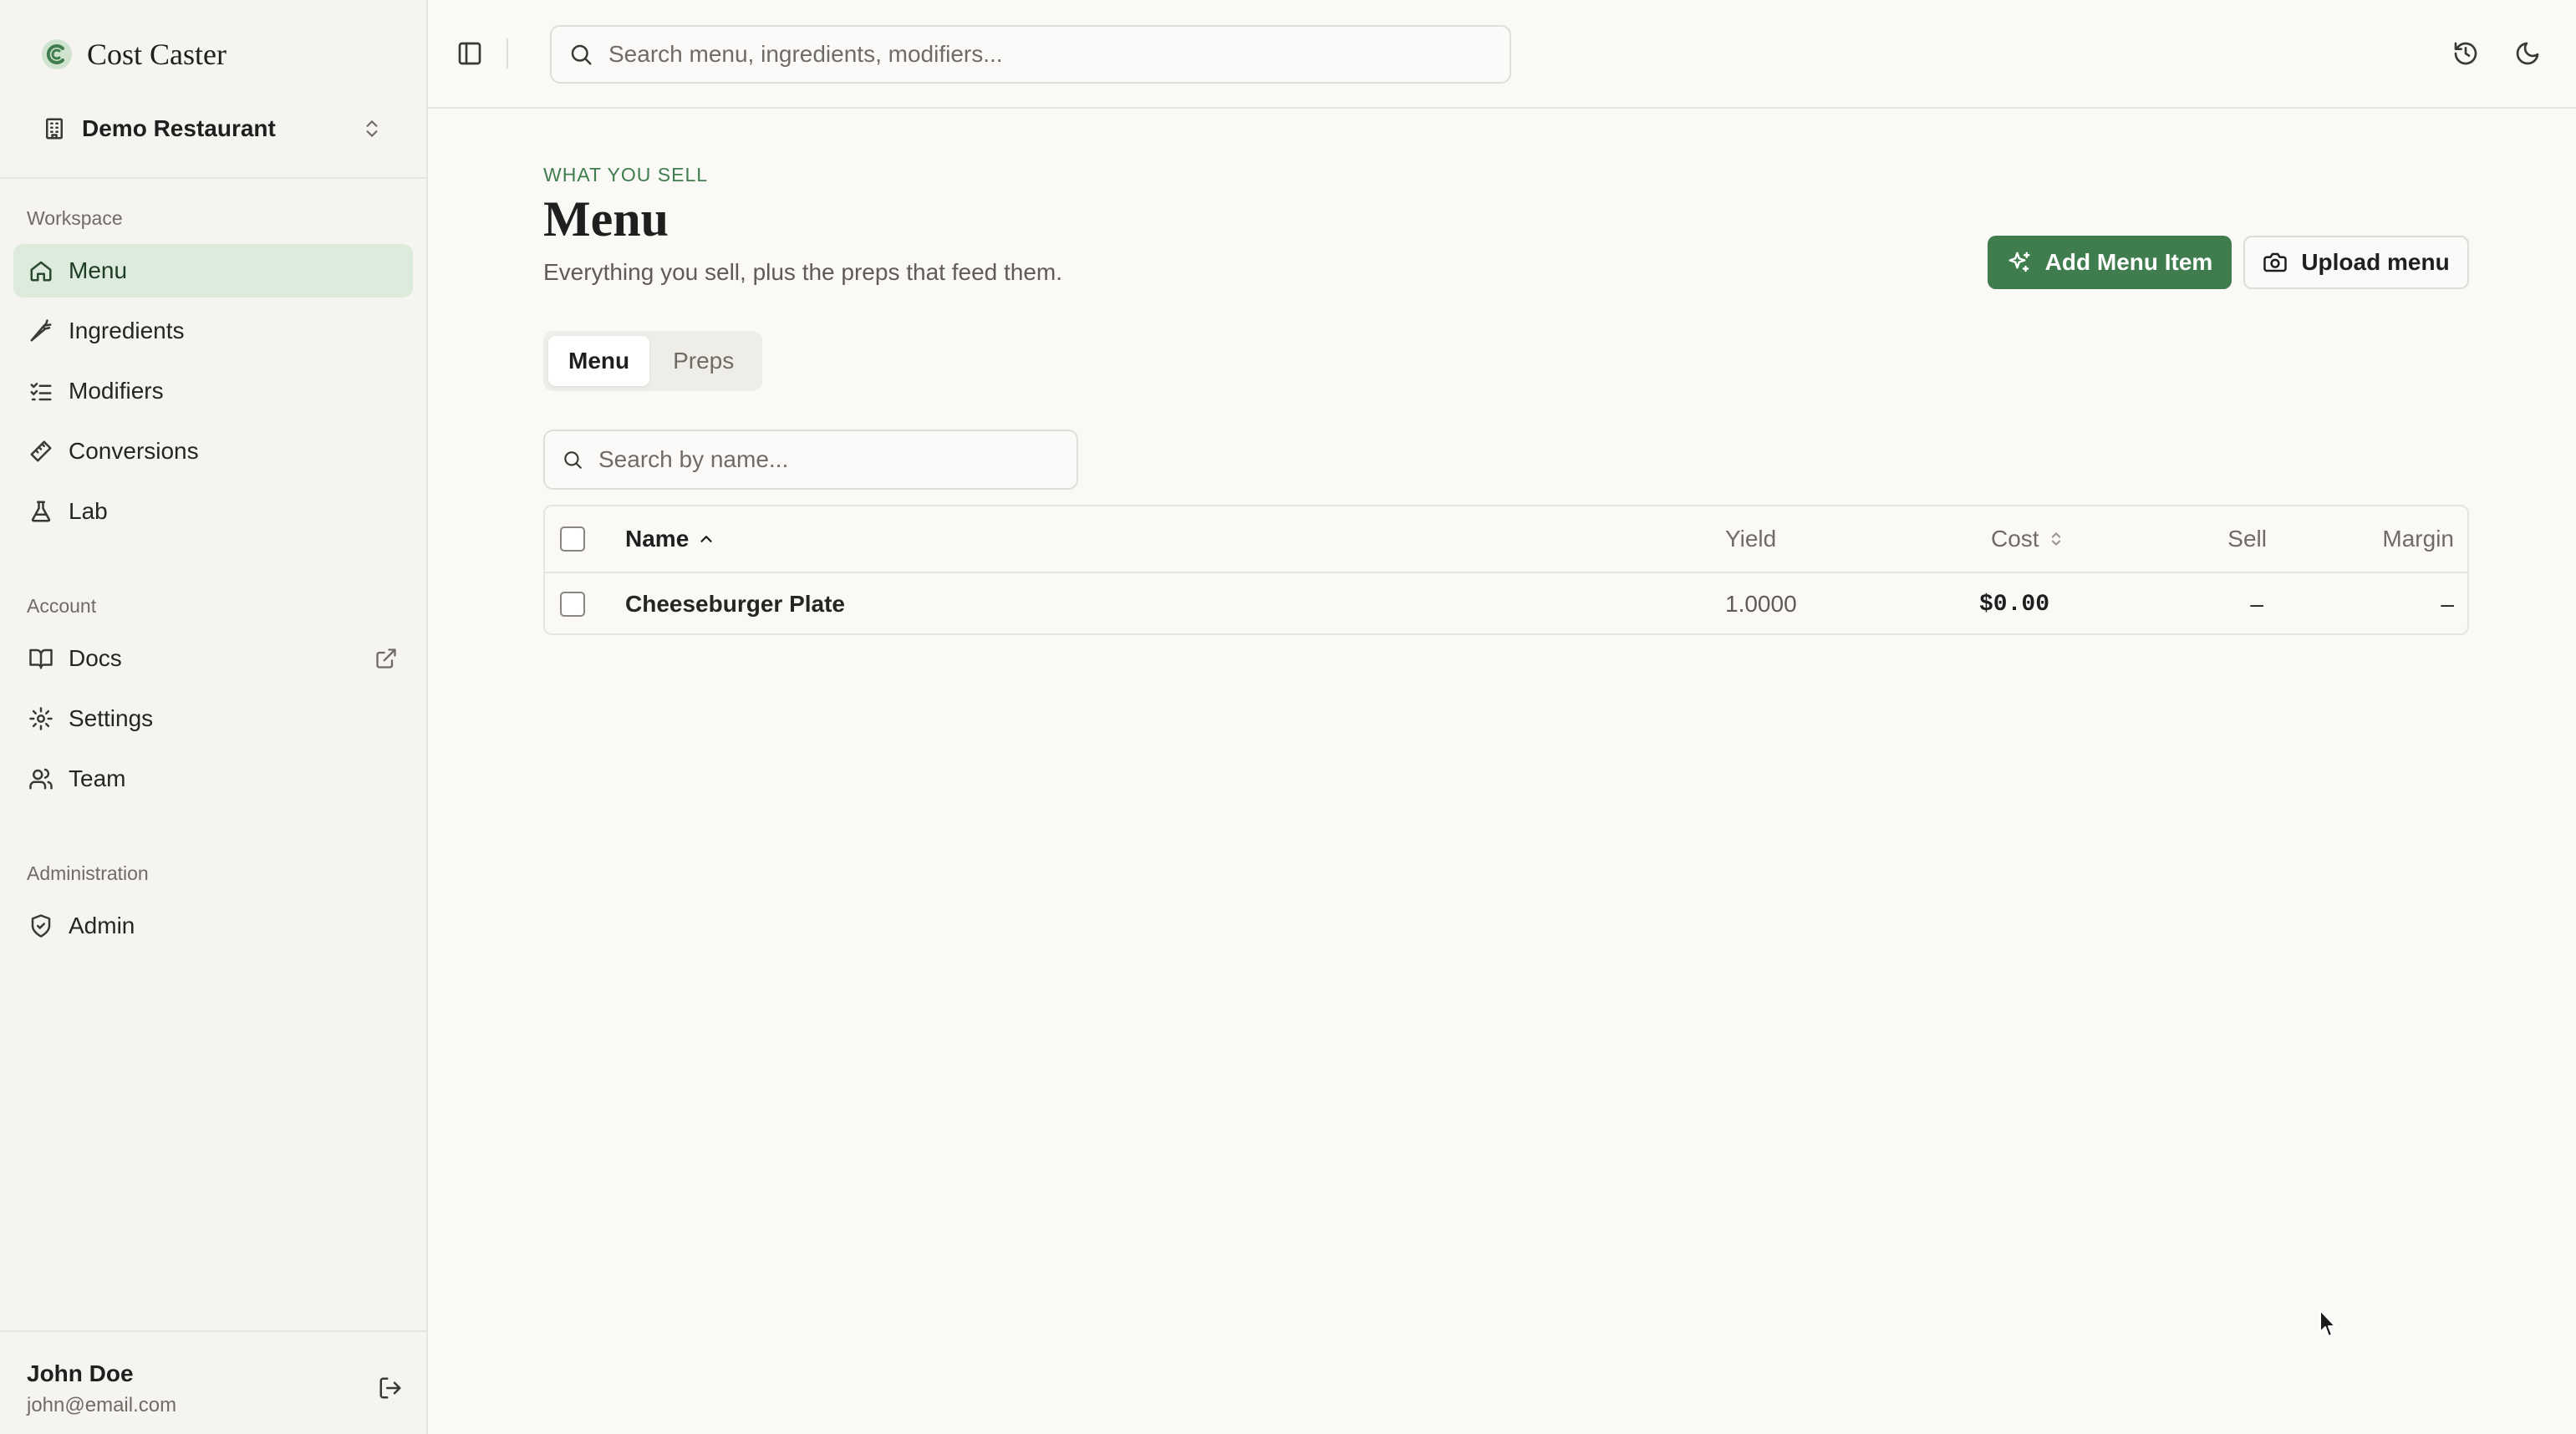  What do you see at coordinates (1506, 604) in the screenshot?
I see `table-row: Cheeseburger Plate 1.0000 $0.00 – –` at bounding box center [1506, 604].